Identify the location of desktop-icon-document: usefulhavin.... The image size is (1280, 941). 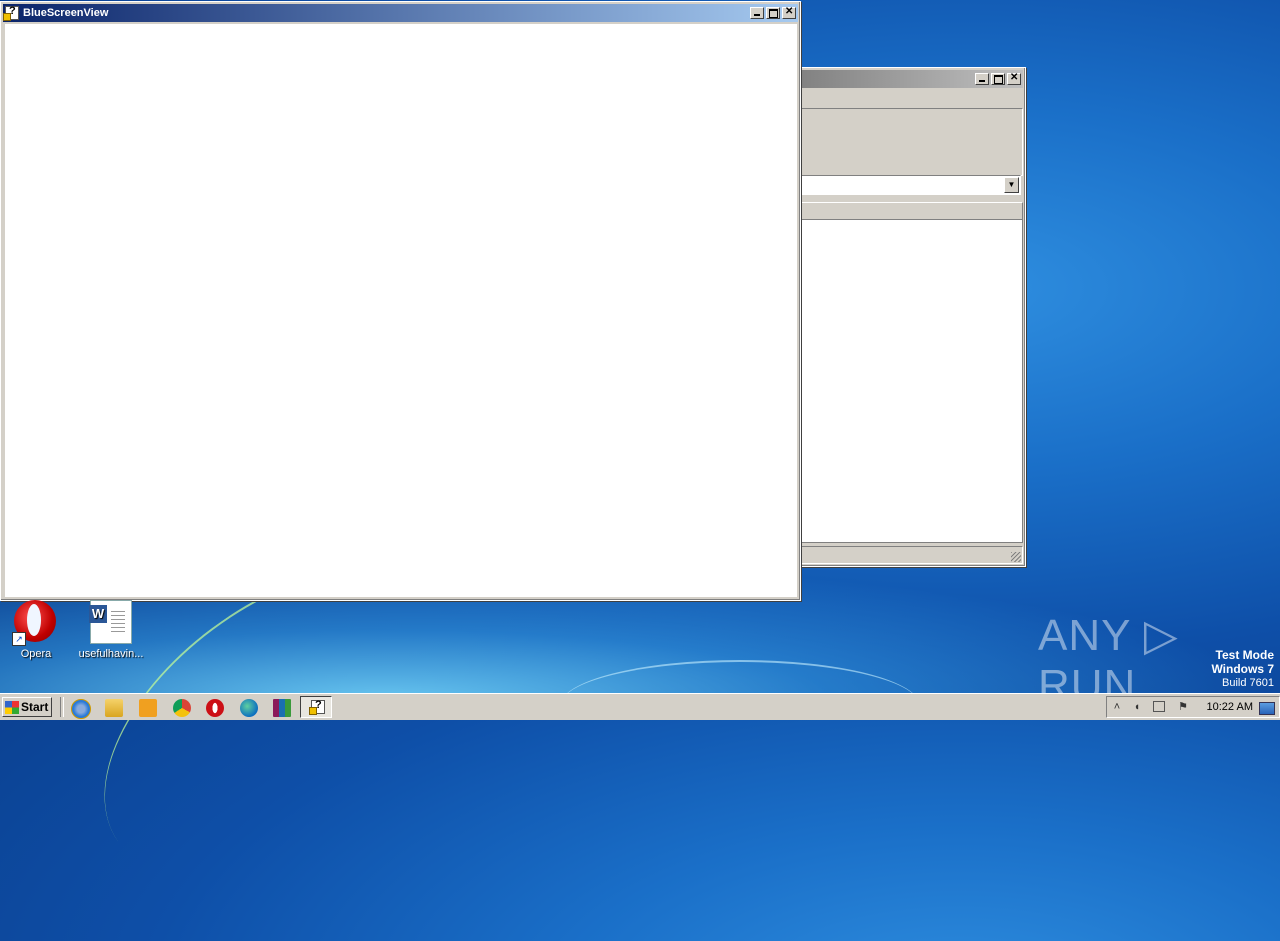
(111, 630).